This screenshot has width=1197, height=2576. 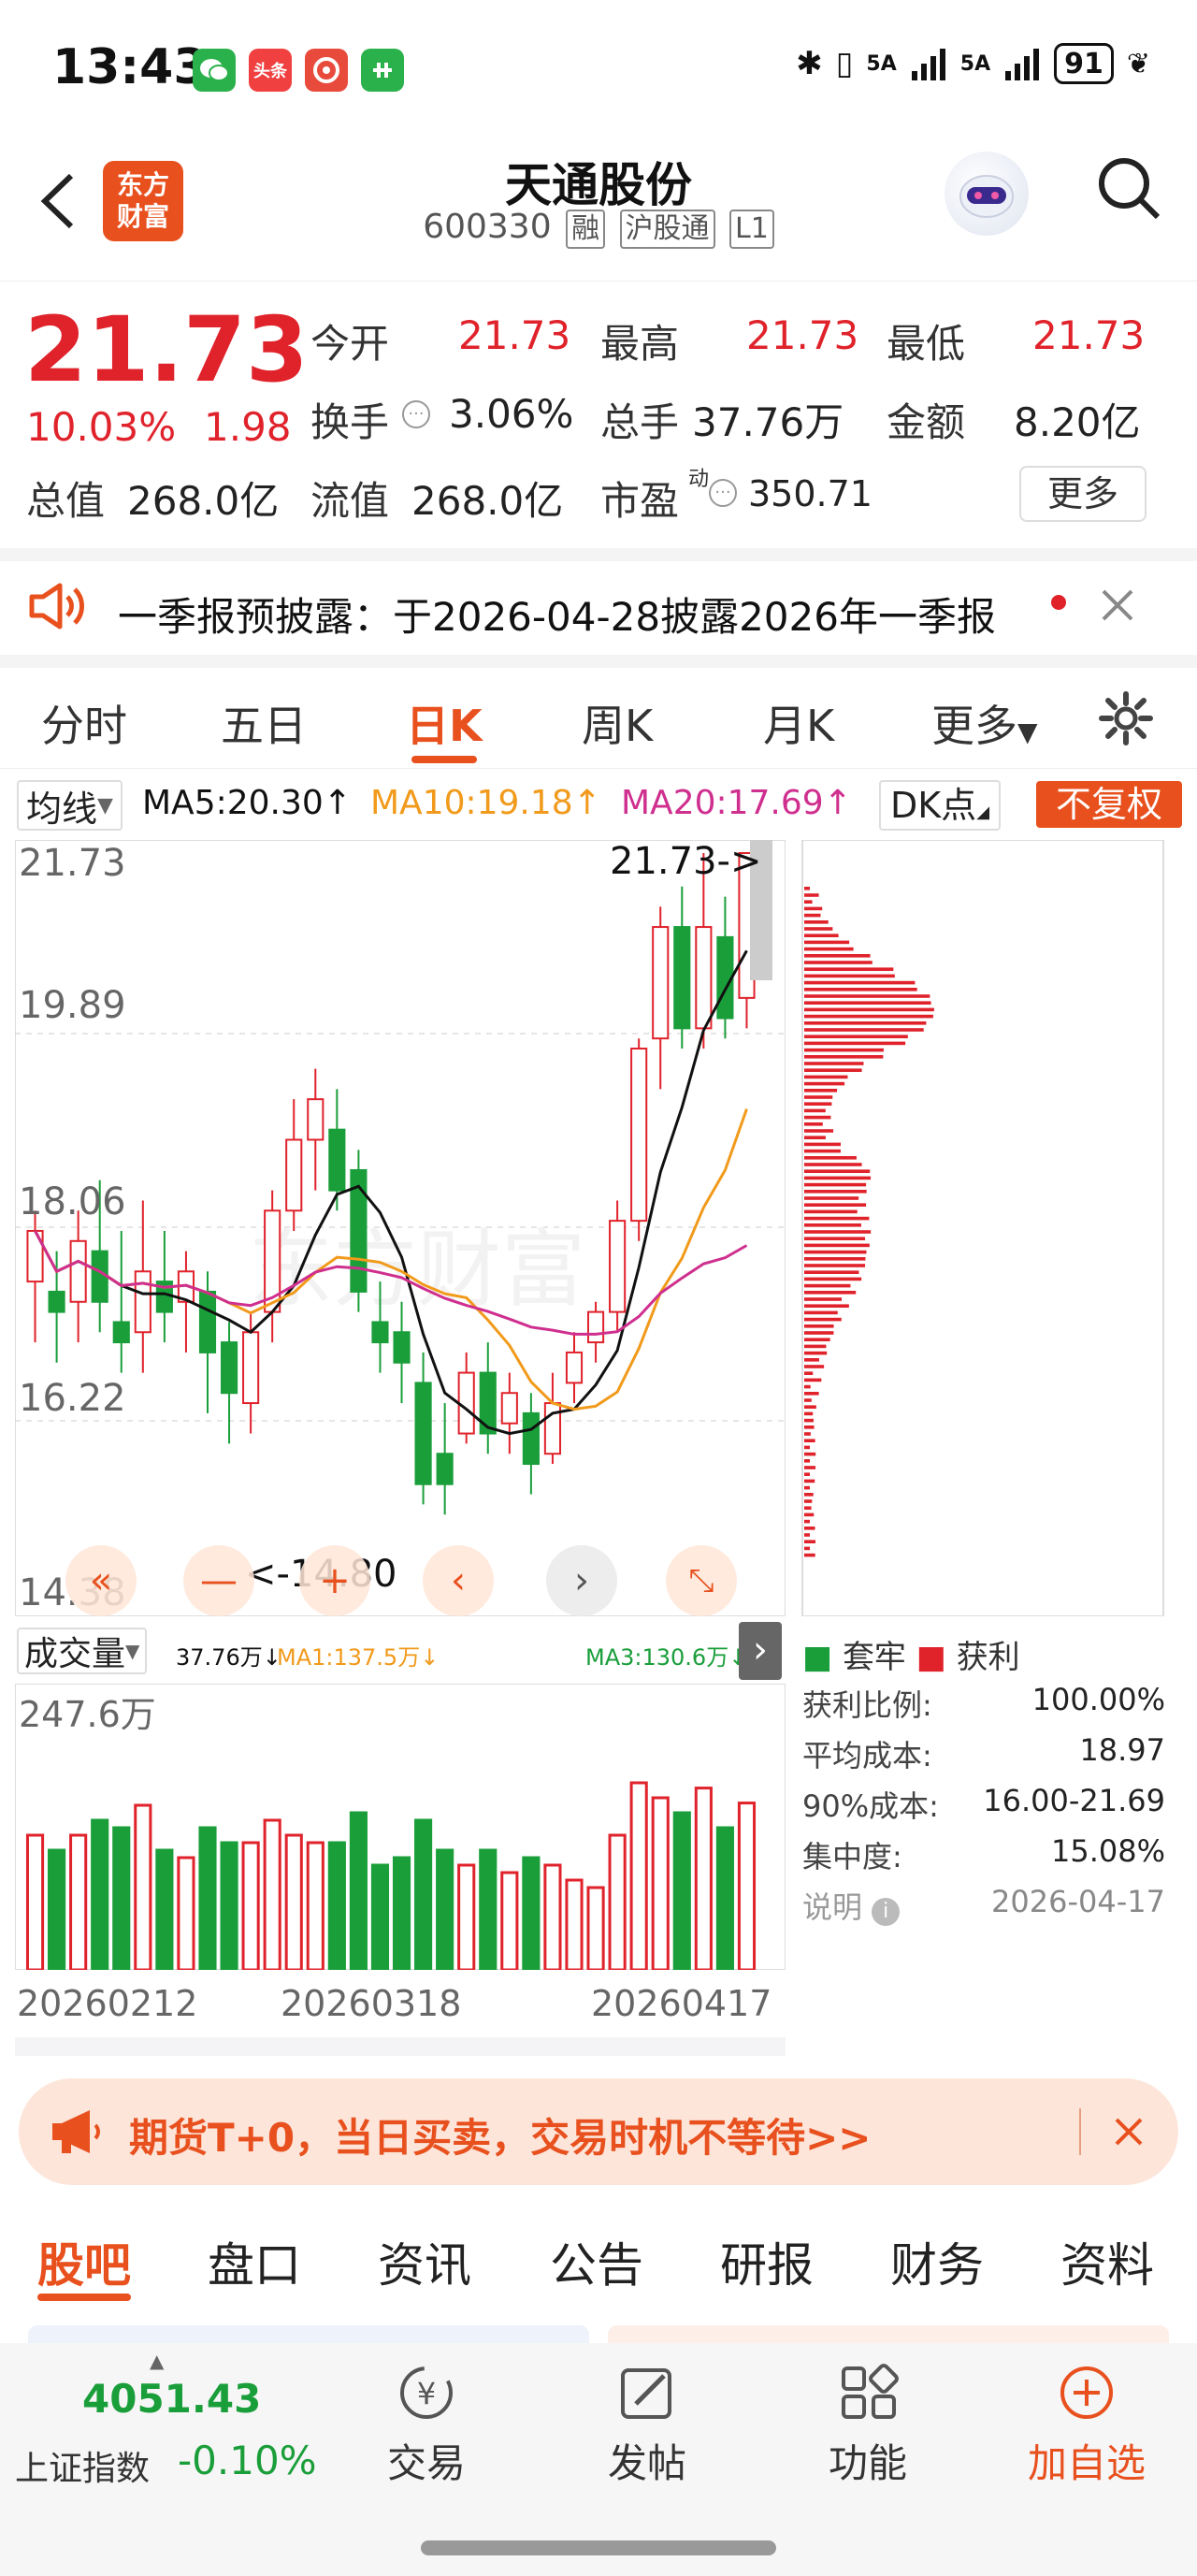 I want to click on tab-profile: 资料, so click(x=1107, y=2261).